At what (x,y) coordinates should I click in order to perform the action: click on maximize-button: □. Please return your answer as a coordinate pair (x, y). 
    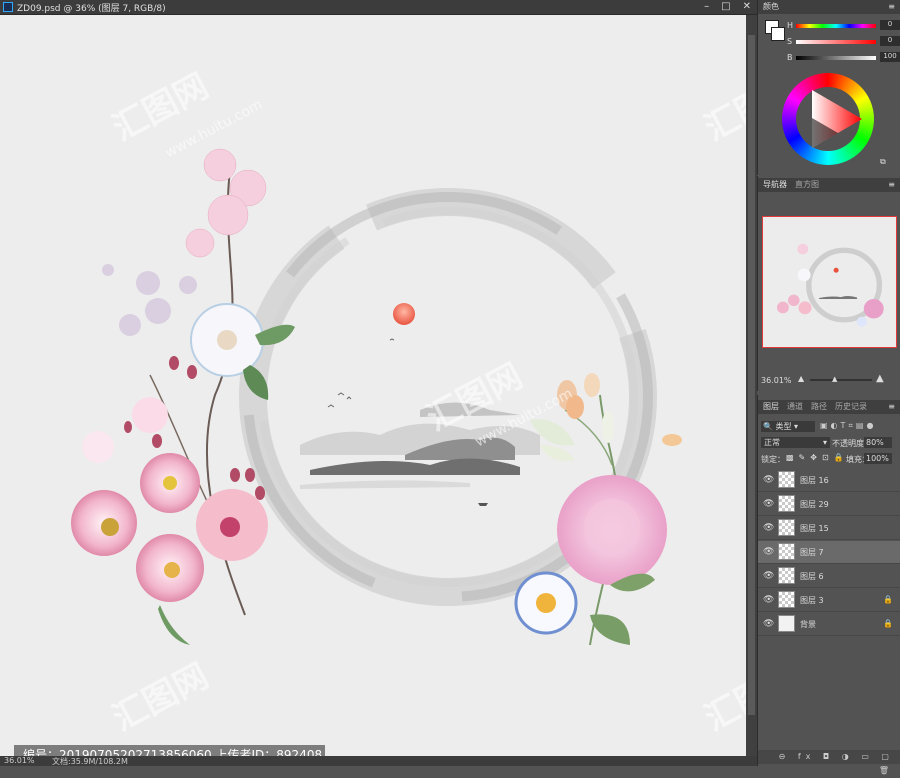
    Looking at the image, I should click on (725, 7).